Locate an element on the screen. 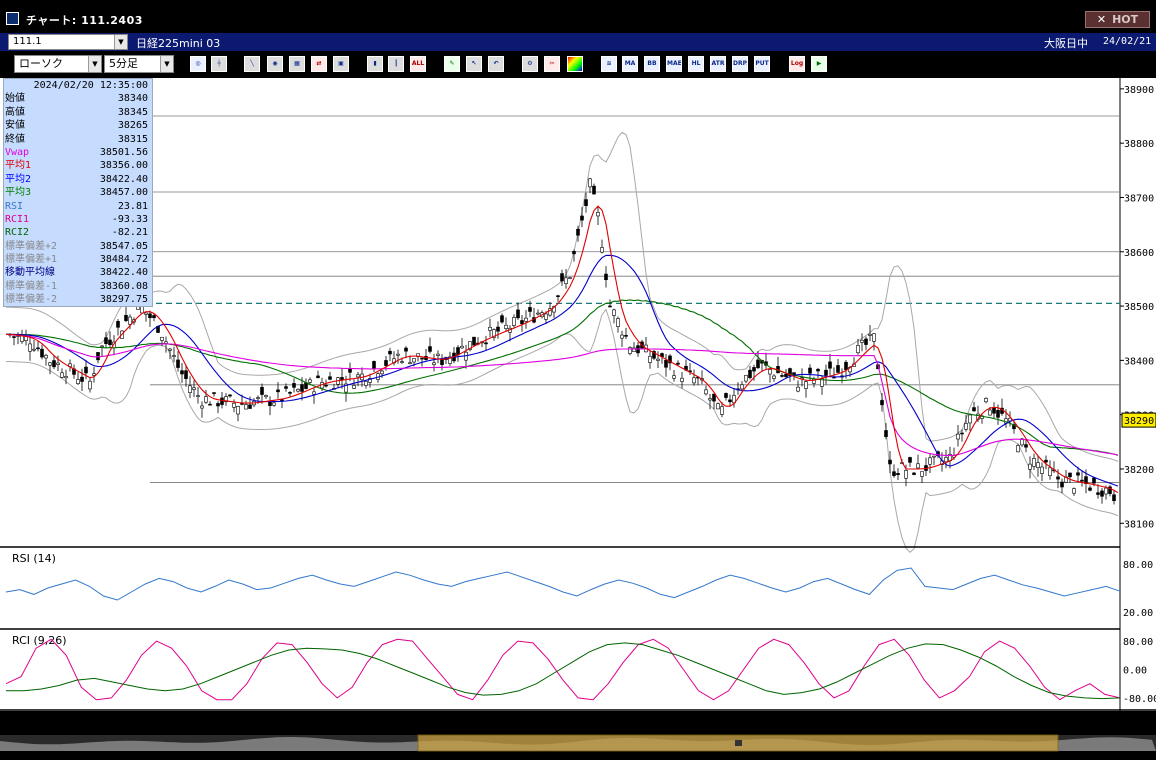  crosshair-icon: ┼ is located at coordinates (219, 64).